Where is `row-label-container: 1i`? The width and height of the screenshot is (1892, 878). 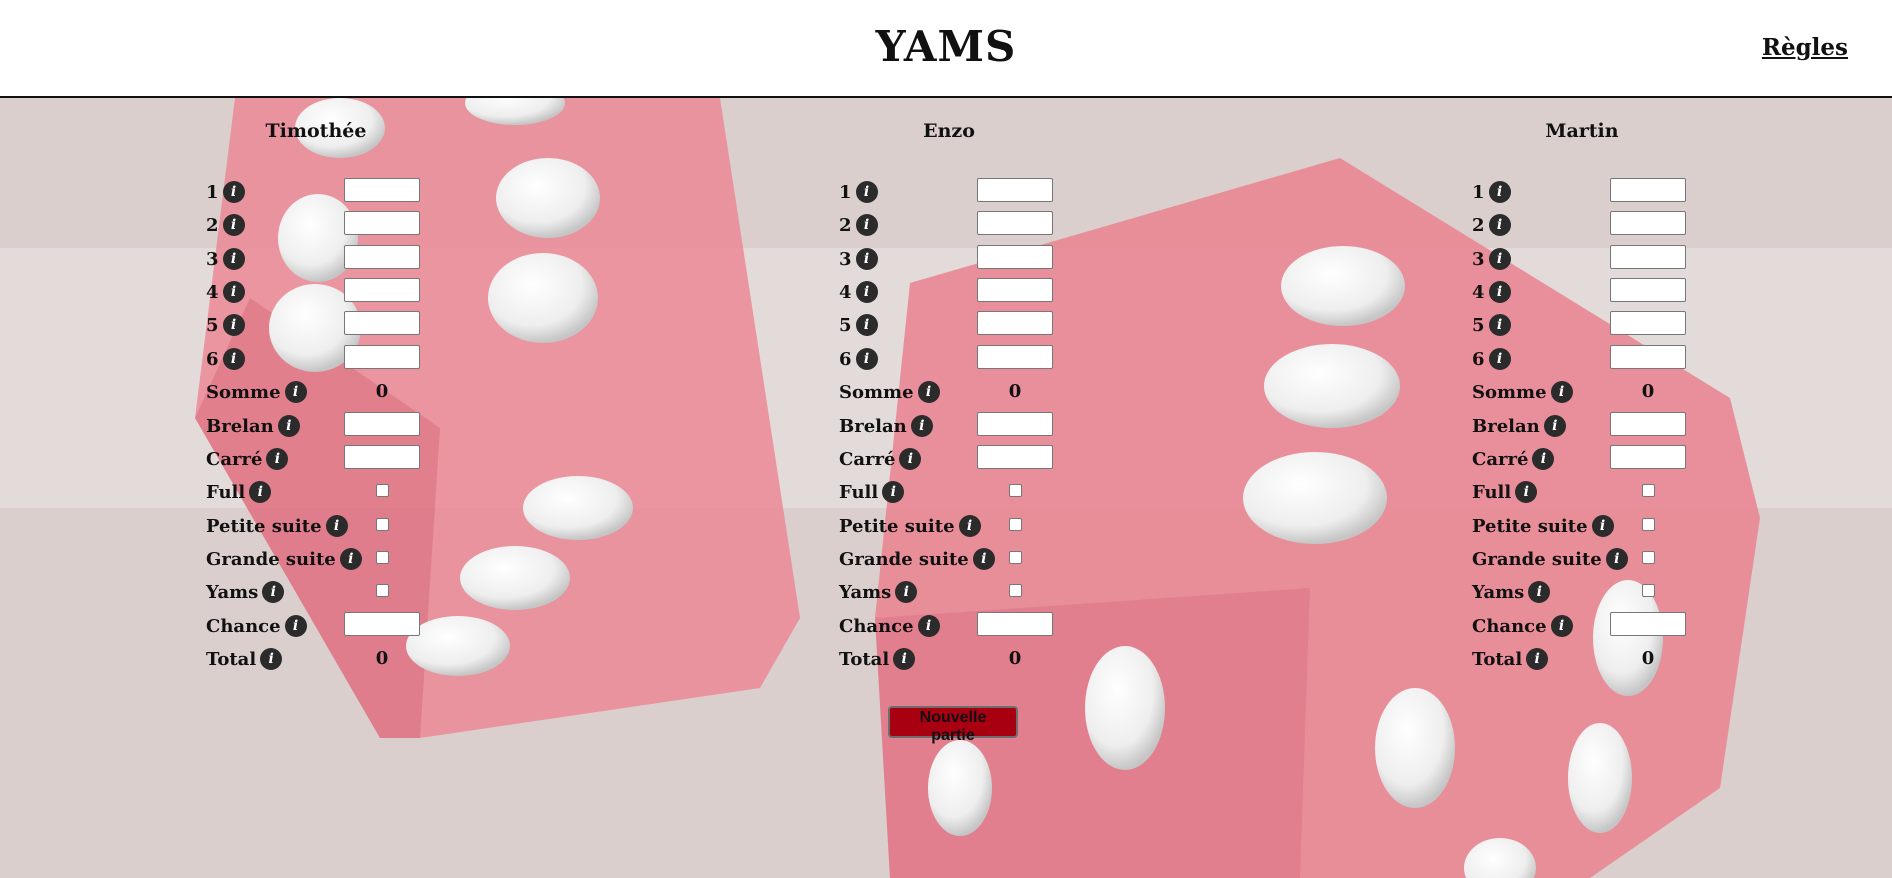 row-label-container: 1i is located at coordinates (1491, 192).